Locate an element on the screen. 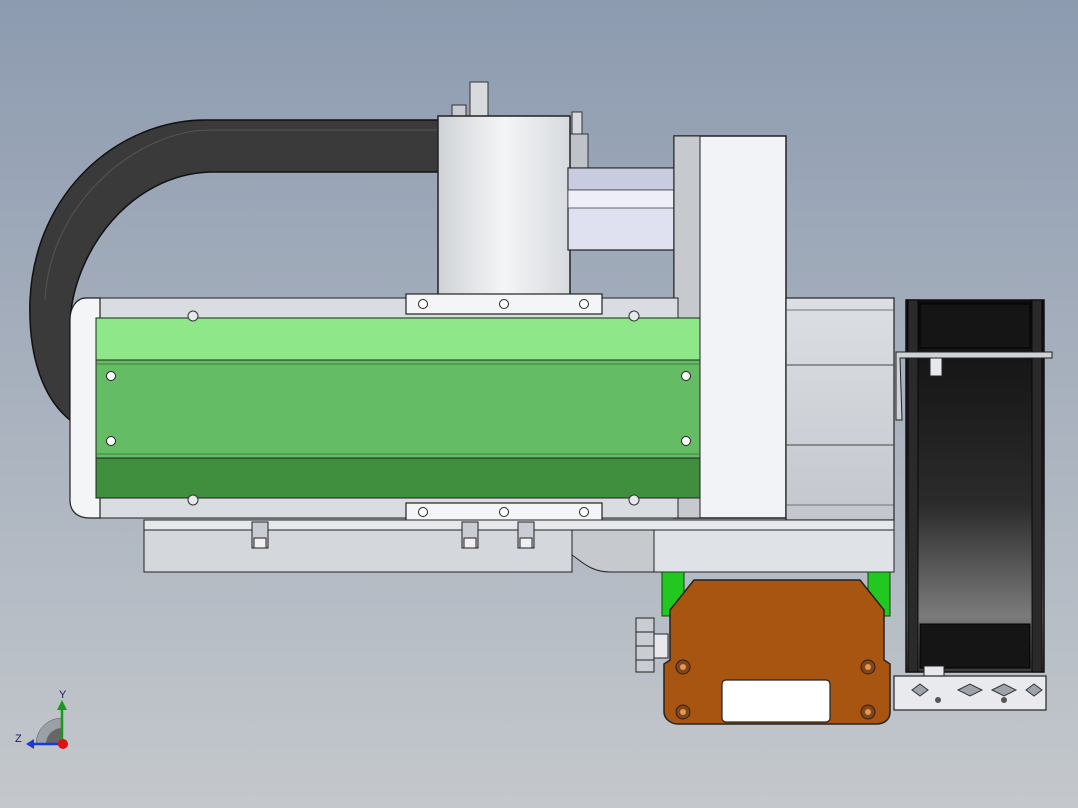 This screenshot has height=808, width=1078. z-axis-label: Z is located at coordinates (18, 739).